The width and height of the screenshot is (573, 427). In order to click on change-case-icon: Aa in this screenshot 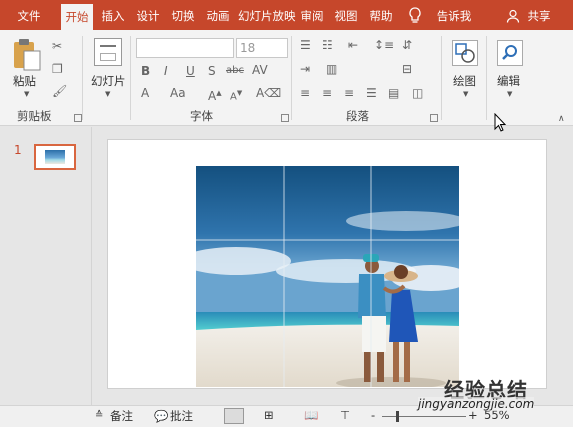, I will do `click(178, 93)`.